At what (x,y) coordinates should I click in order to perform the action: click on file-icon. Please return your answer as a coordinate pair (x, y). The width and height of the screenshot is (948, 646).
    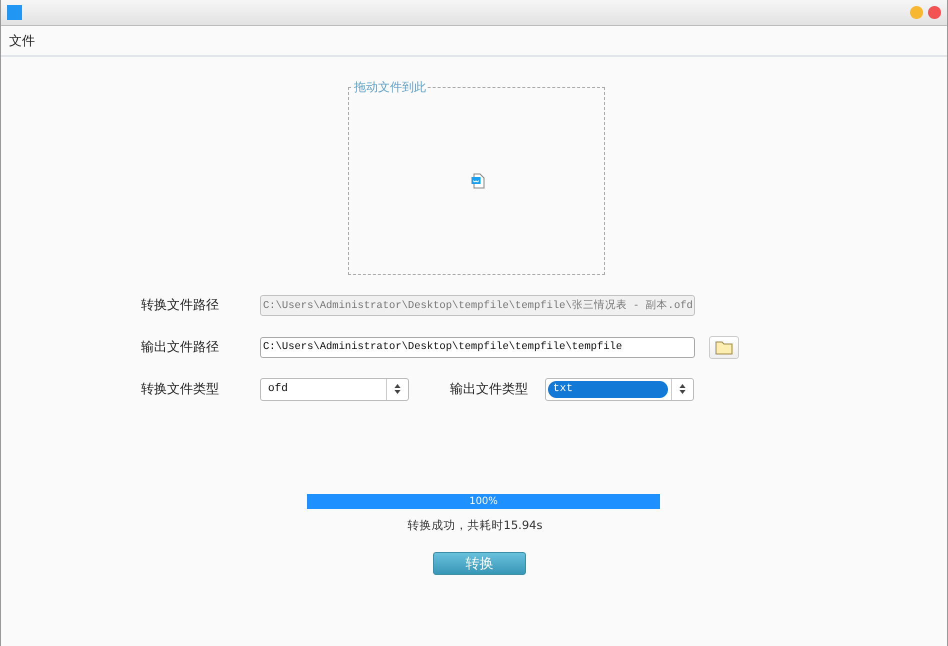
    Looking at the image, I should click on (477, 181).